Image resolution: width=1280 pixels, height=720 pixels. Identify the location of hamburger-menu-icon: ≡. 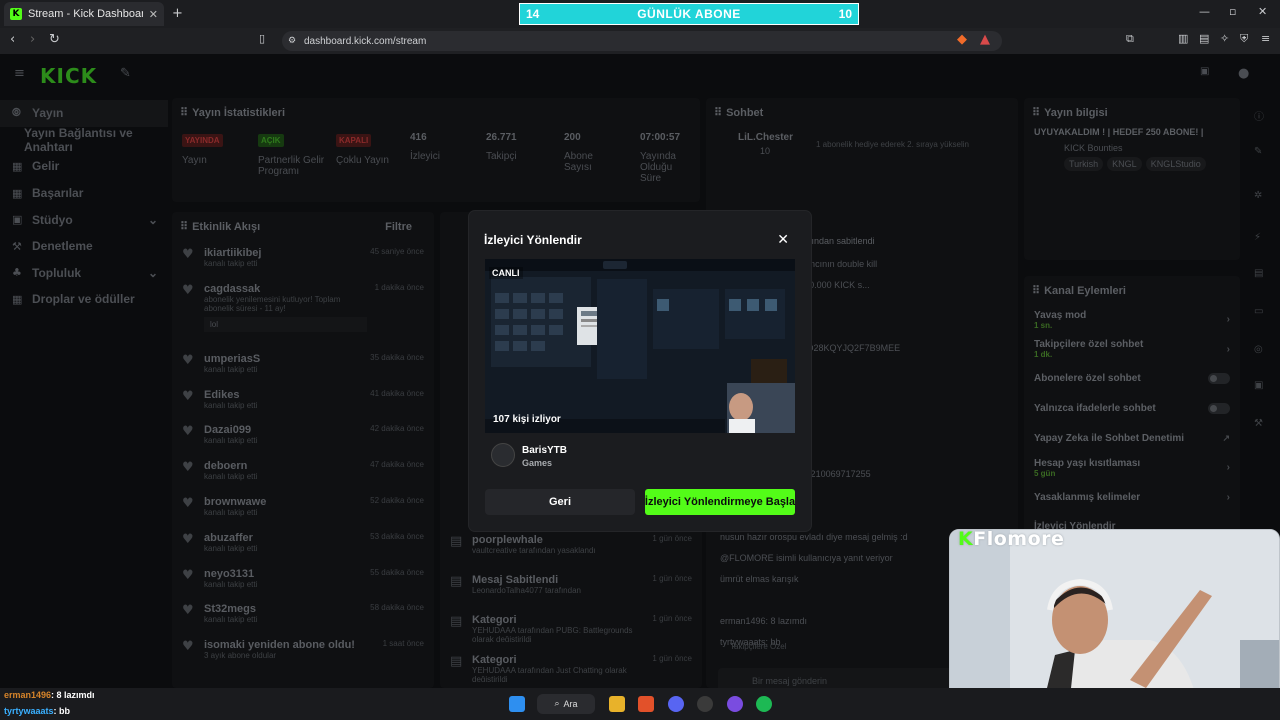
(19, 73).